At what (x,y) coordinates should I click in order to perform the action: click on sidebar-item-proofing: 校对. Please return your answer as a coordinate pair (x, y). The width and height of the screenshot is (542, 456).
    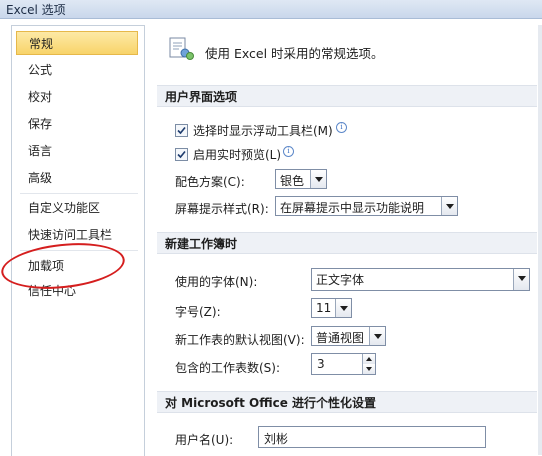
    Looking at the image, I should click on (77, 97).